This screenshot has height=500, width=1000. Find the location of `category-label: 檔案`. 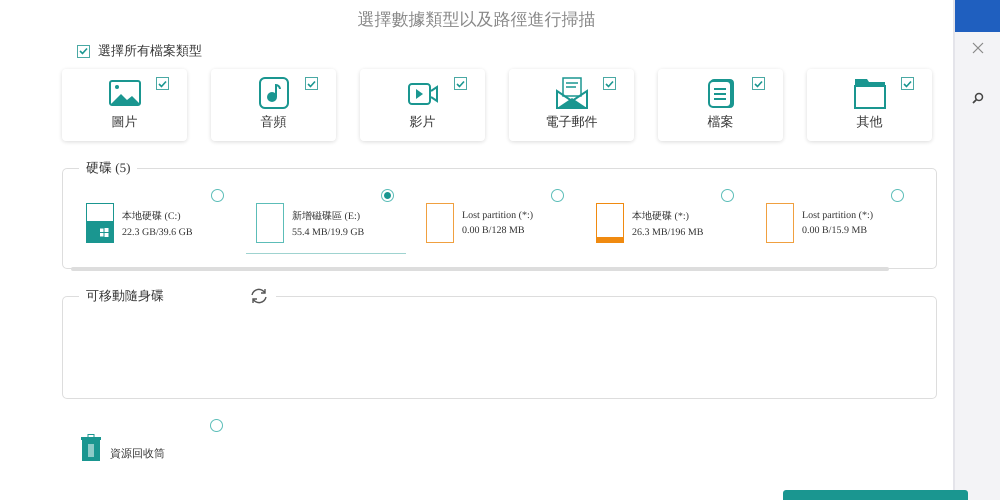

category-label: 檔案 is located at coordinates (721, 122).